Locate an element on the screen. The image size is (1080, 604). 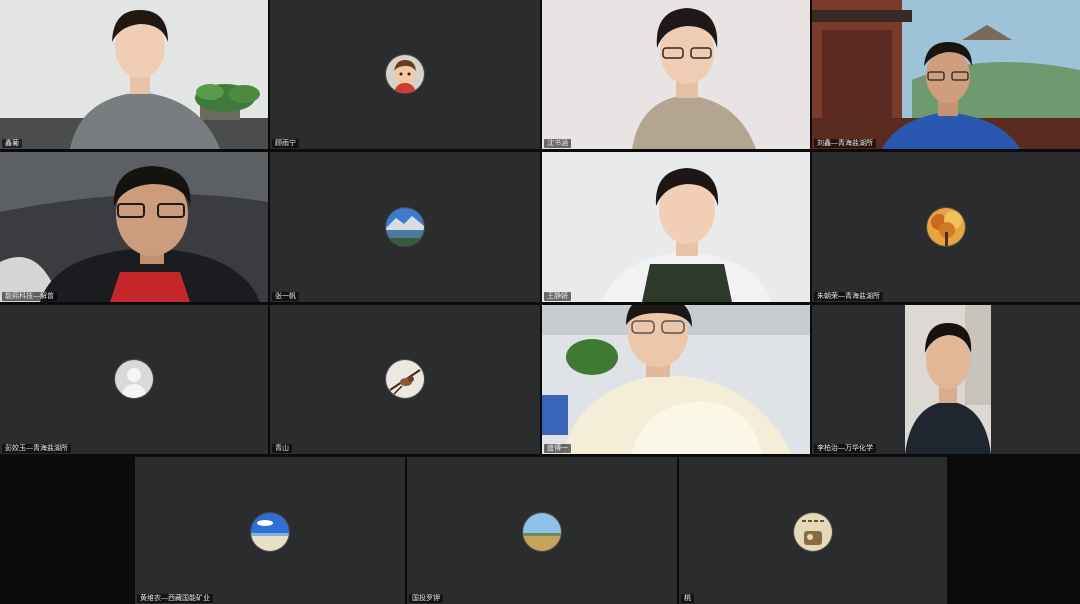
video-tile-4: 刘鑫—青海盐湖所 is located at coordinates (946, 74).